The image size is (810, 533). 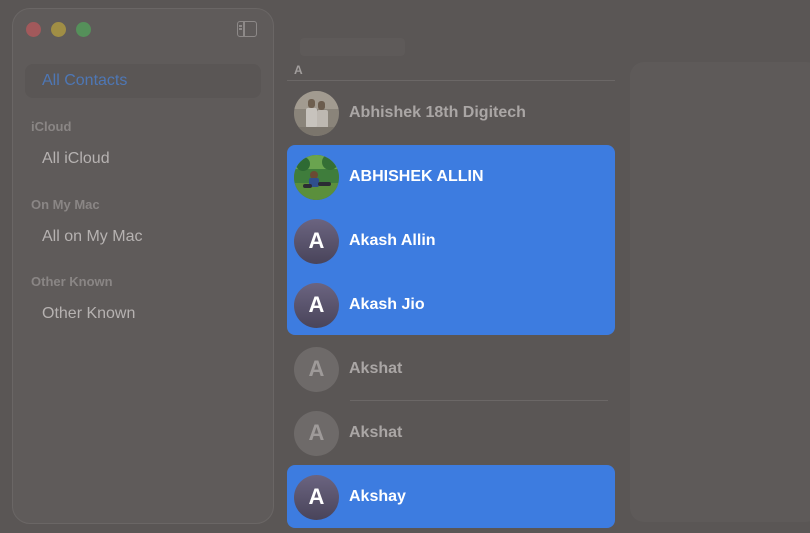 What do you see at coordinates (72, 281) in the screenshot?
I see `sidebar-section-other-known: Other Known` at bounding box center [72, 281].